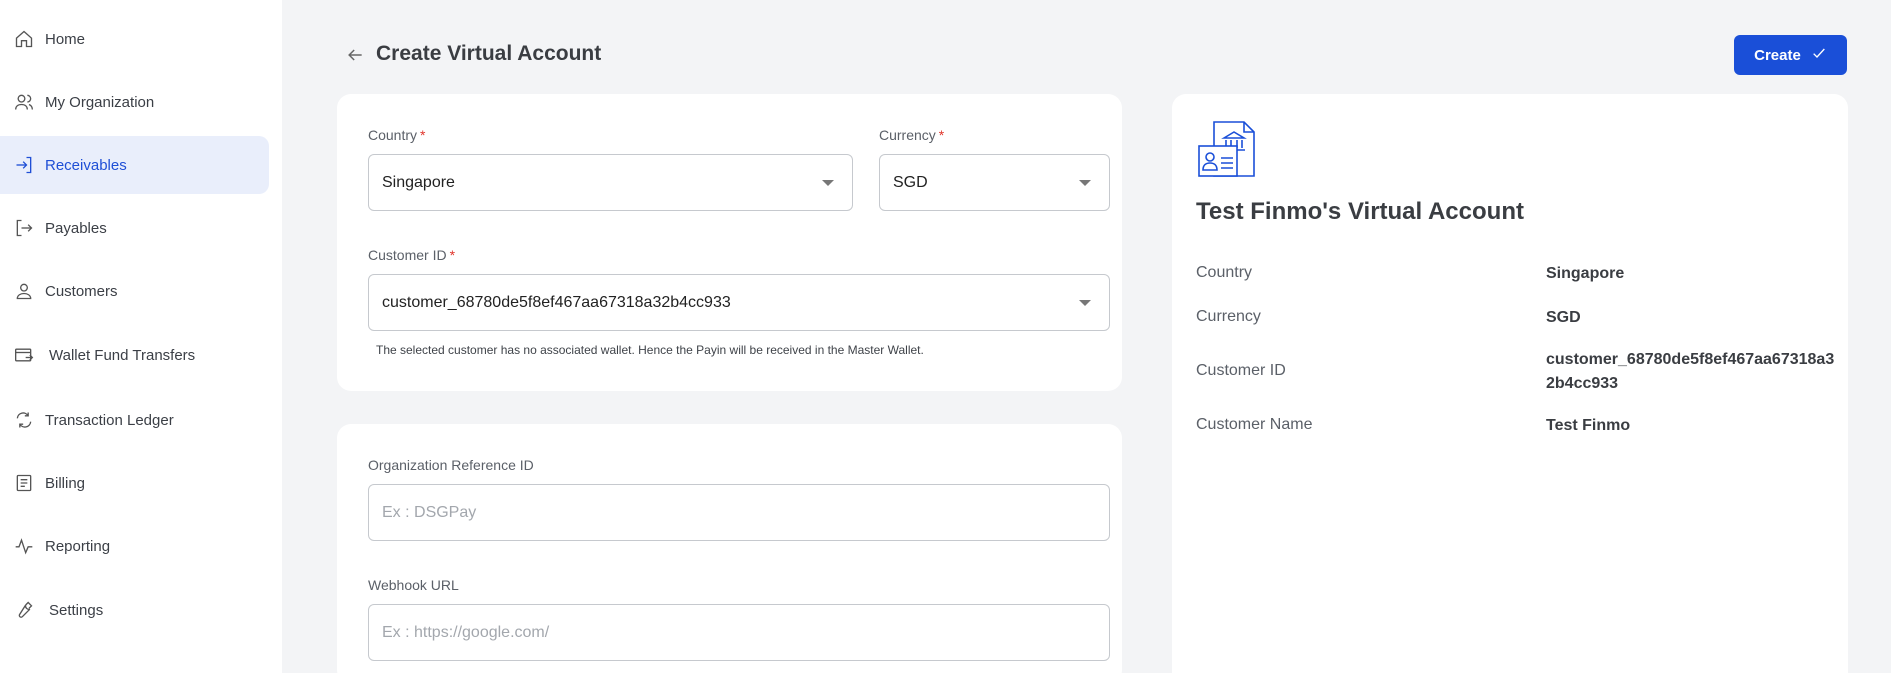 The height and width of the screenshot is (673, 1891). What do you see at coordinates (24, 165) in the screenshot?
I see `sign-in-icon` at bounding box center [24, 165].